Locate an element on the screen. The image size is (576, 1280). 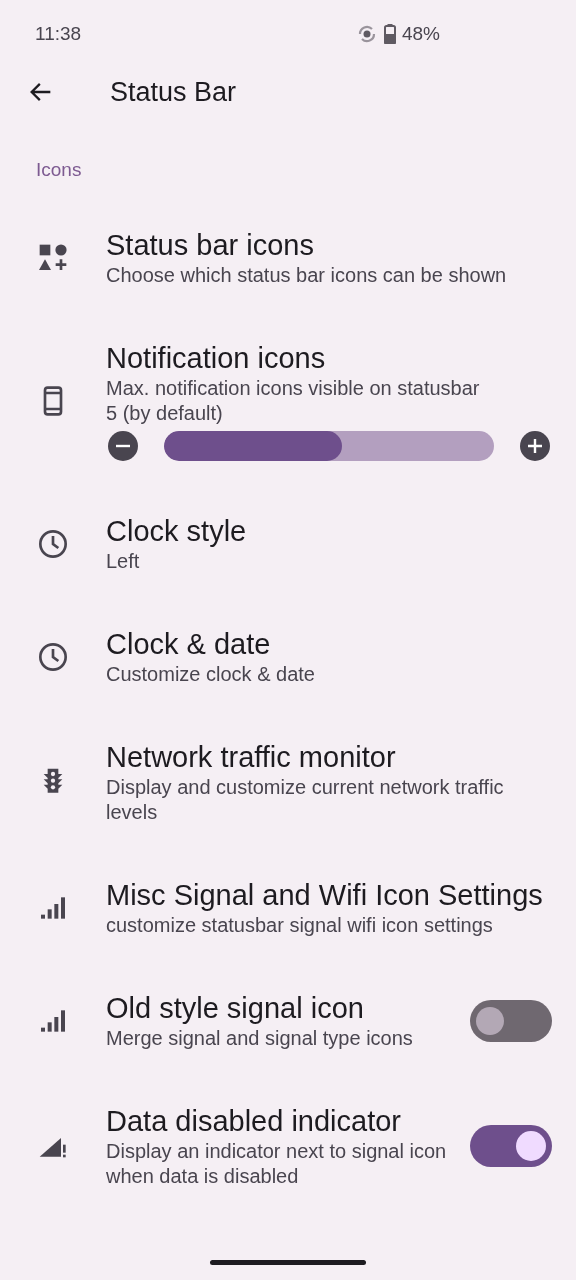
plus-button is located at coordinates (535, 446).